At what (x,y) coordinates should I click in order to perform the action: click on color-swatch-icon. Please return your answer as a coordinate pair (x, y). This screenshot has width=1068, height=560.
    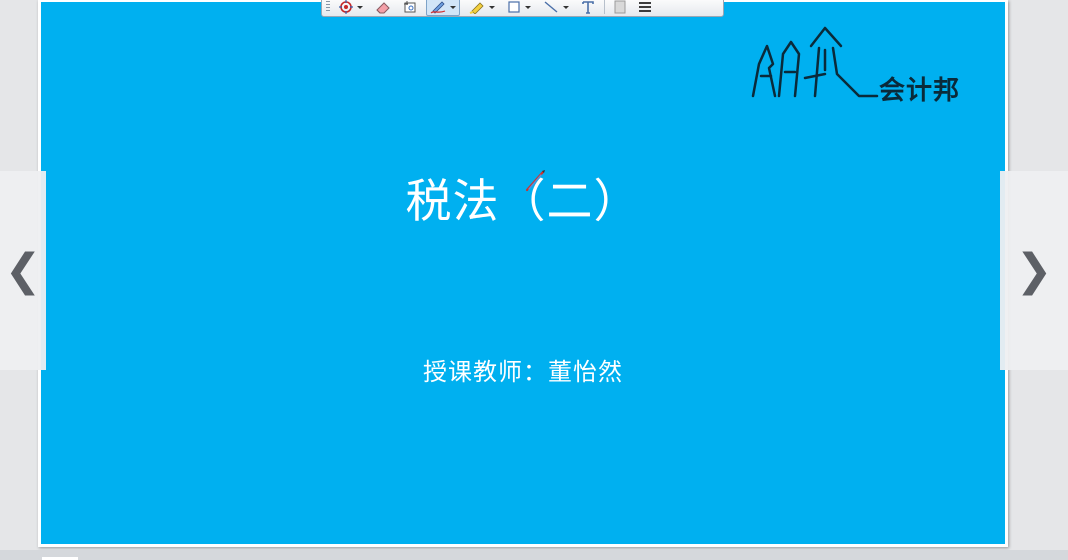
    Looking at the image, I should click on (620, 7).